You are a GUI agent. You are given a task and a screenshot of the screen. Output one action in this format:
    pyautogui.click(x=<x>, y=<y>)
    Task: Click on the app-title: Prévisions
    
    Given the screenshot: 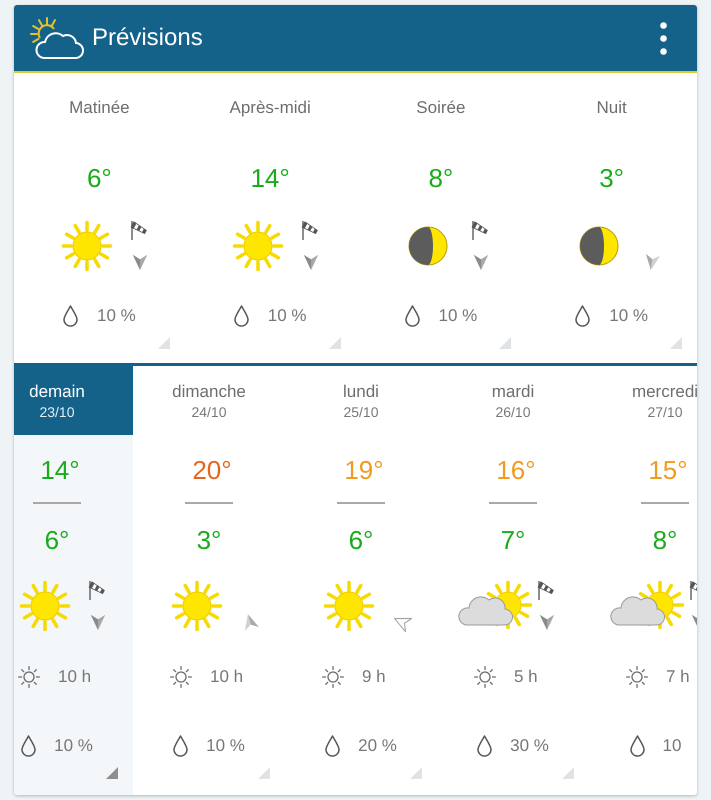 What is the action you would take?
    pyautogui.click(x=147, y=38)
    